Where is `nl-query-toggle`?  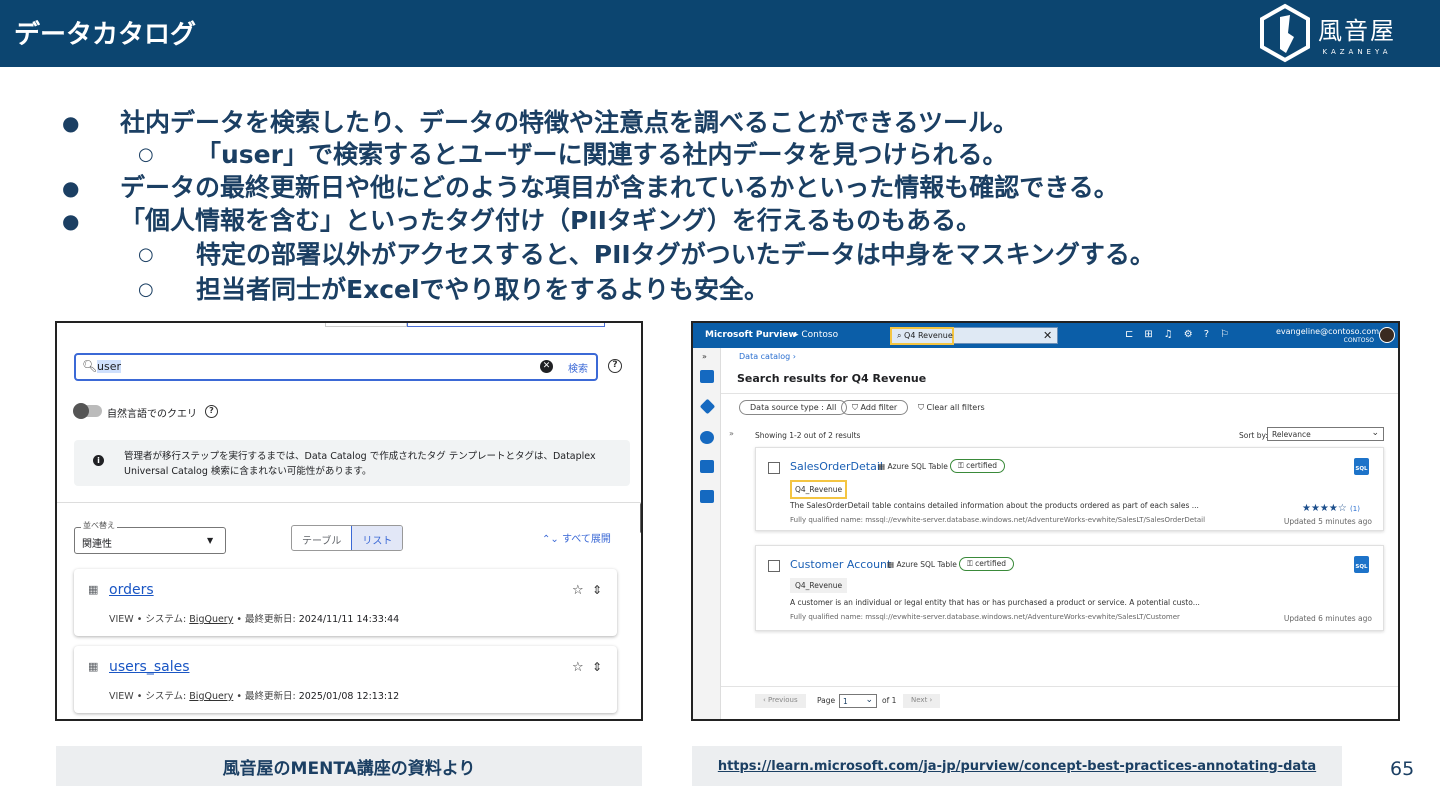
nl-query-toggle is located at coordinates (87, 411).